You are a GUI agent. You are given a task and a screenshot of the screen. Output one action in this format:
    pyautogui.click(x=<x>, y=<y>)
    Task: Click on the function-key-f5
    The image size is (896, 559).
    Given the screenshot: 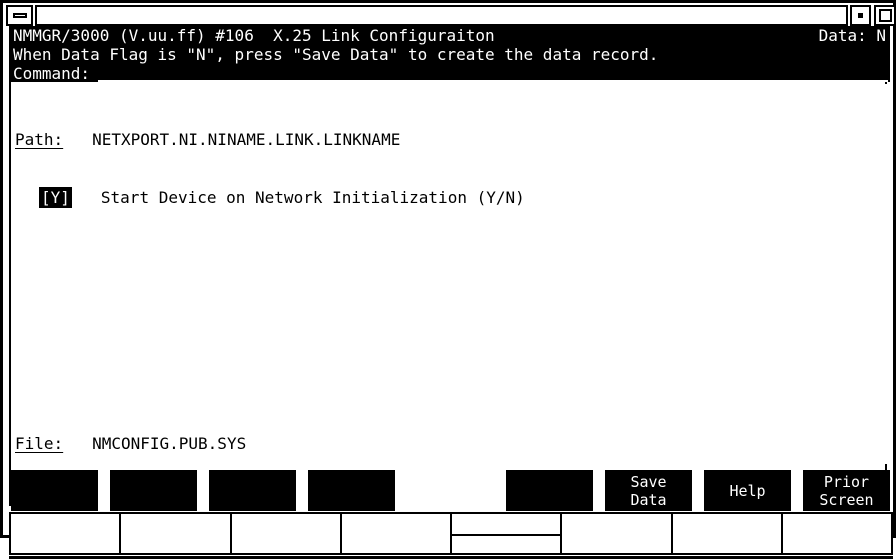 What is the action you would take?
    pyautogui.click(x=549, y=490)
    